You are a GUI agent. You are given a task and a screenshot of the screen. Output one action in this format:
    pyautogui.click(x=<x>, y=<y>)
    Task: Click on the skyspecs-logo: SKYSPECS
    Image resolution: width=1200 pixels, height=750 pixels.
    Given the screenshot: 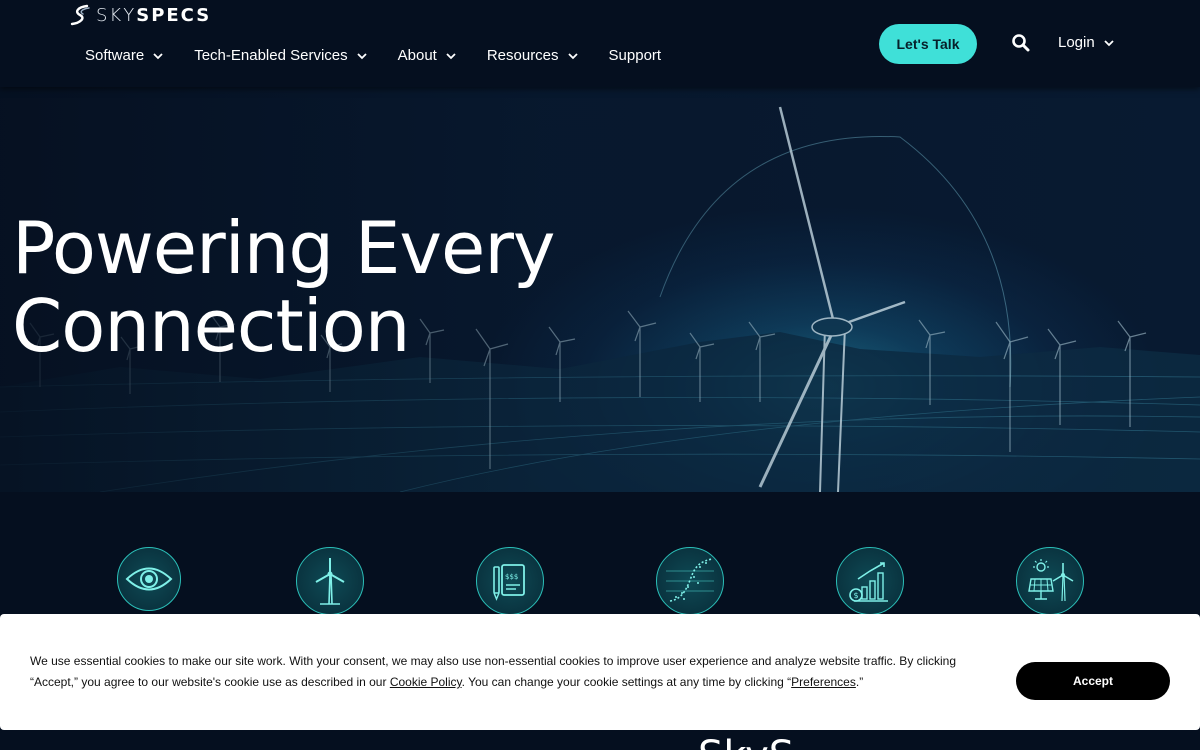 What is the action you would take?
    pyautogui.click(x=140, y=15)
    